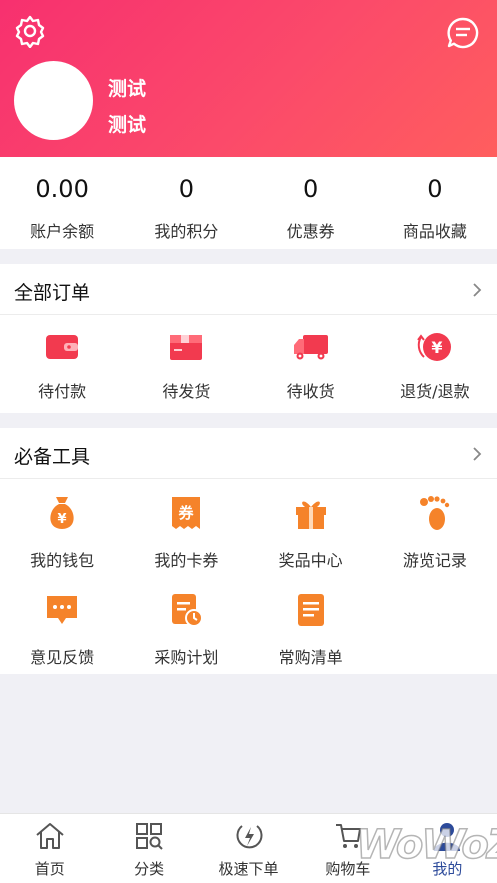  I want to click on nav-label: 极速下单, so click(248, 869).